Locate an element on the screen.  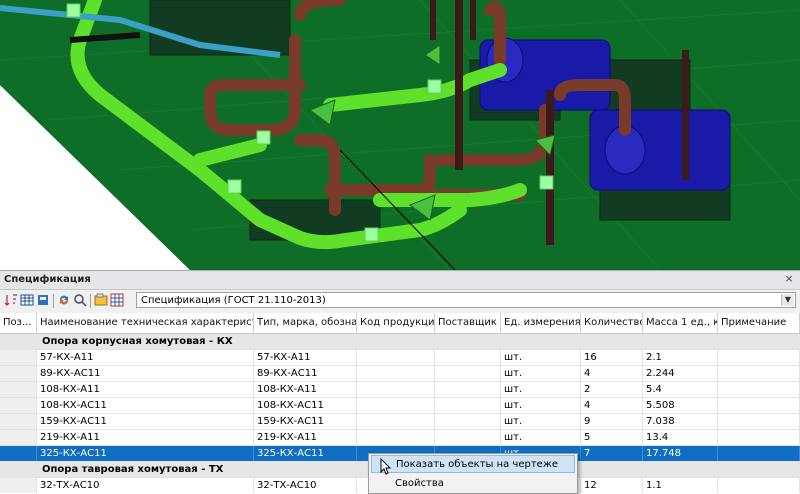
menu-item-show-objects: Показать объекты на чертеже is located at coordinates (473, 464).